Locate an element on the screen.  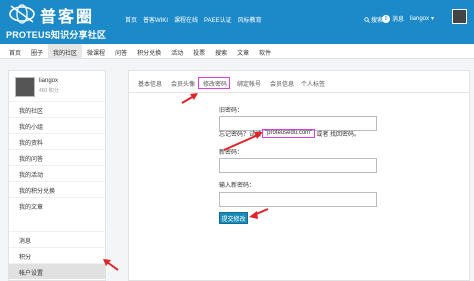
arrow-to-button-icon is located at coordinates (259, 213).